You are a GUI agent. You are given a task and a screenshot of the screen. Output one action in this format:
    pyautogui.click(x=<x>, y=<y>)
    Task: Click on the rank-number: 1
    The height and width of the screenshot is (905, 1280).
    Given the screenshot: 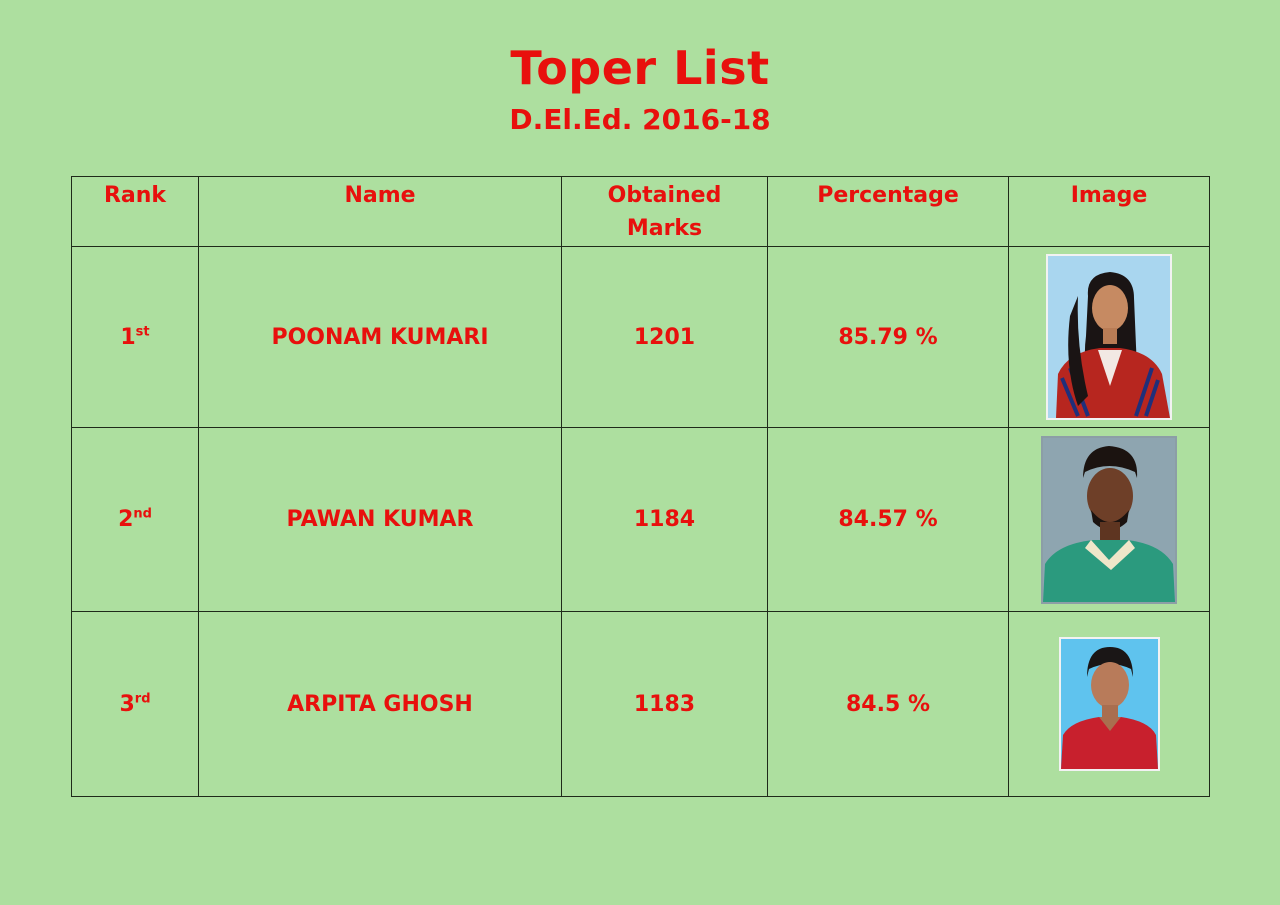 What is the action you would take?
    pyautogui.click(x=128, y=337)
    